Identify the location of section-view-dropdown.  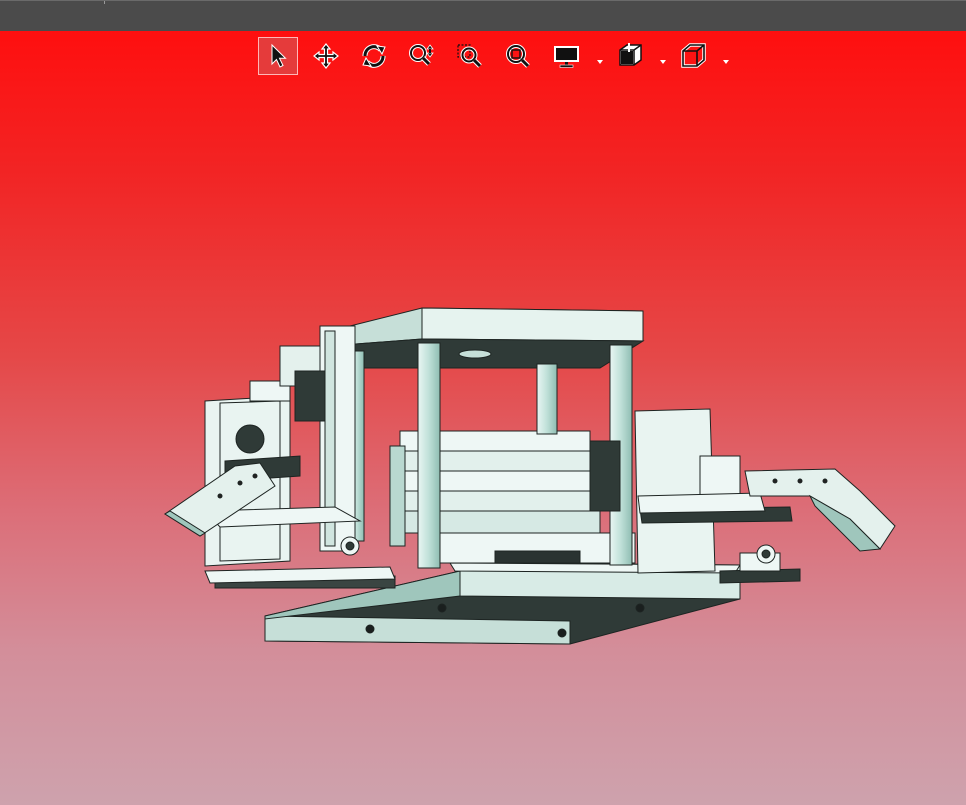
(663, 58).